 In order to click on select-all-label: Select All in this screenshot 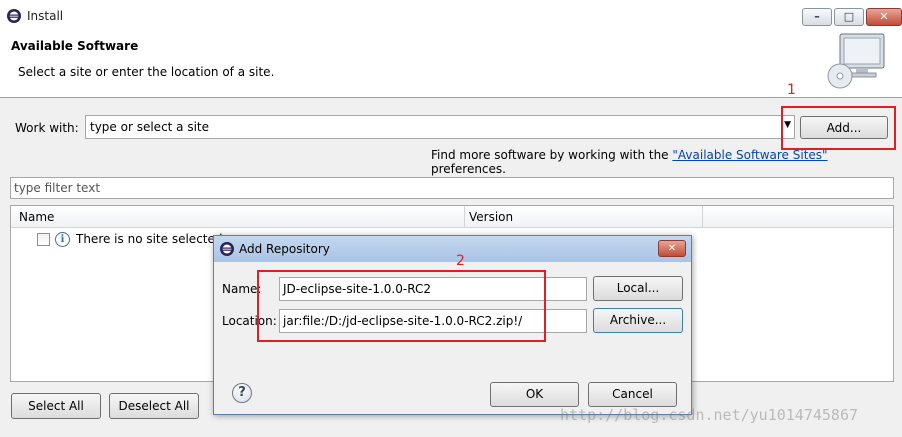, I will do `click(56, 406)`.